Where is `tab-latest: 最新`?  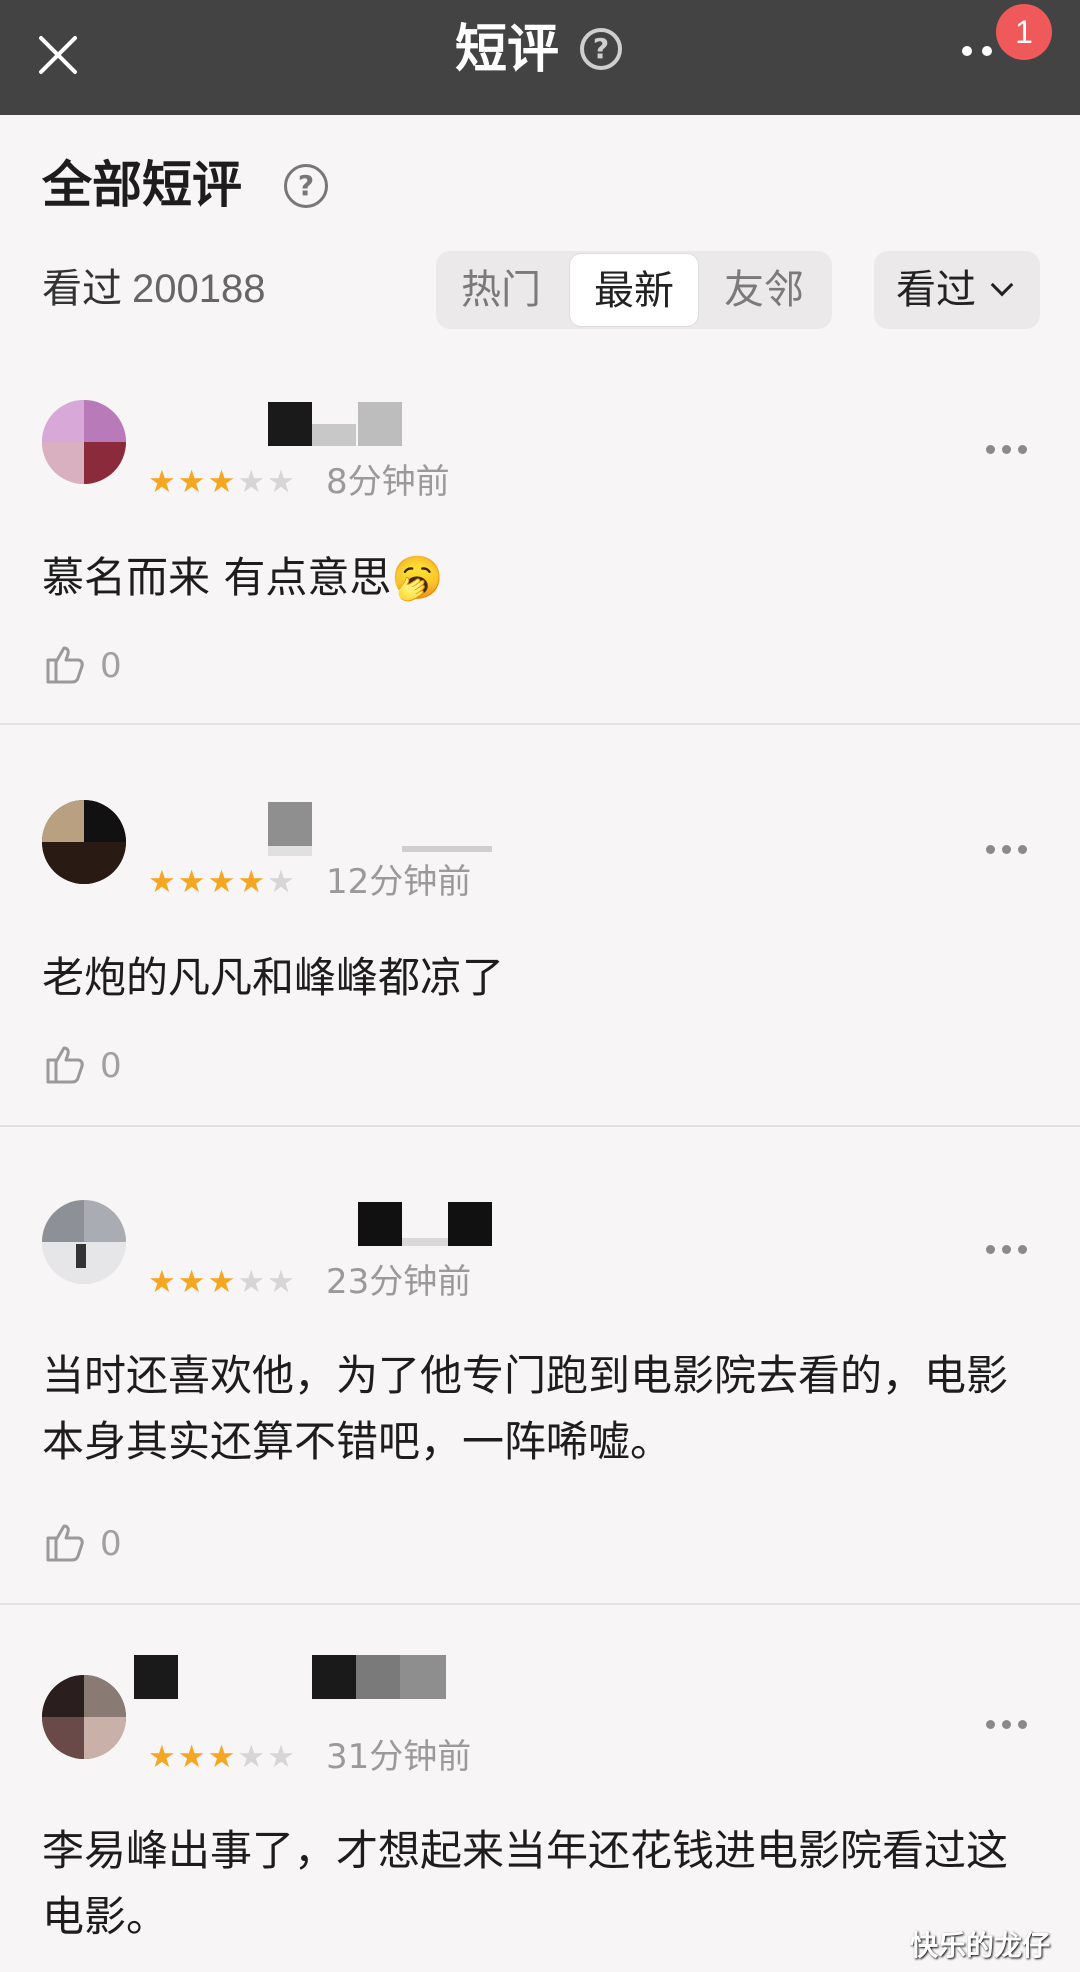
tab-latest: 最新 is located at coordinates (634, 290).